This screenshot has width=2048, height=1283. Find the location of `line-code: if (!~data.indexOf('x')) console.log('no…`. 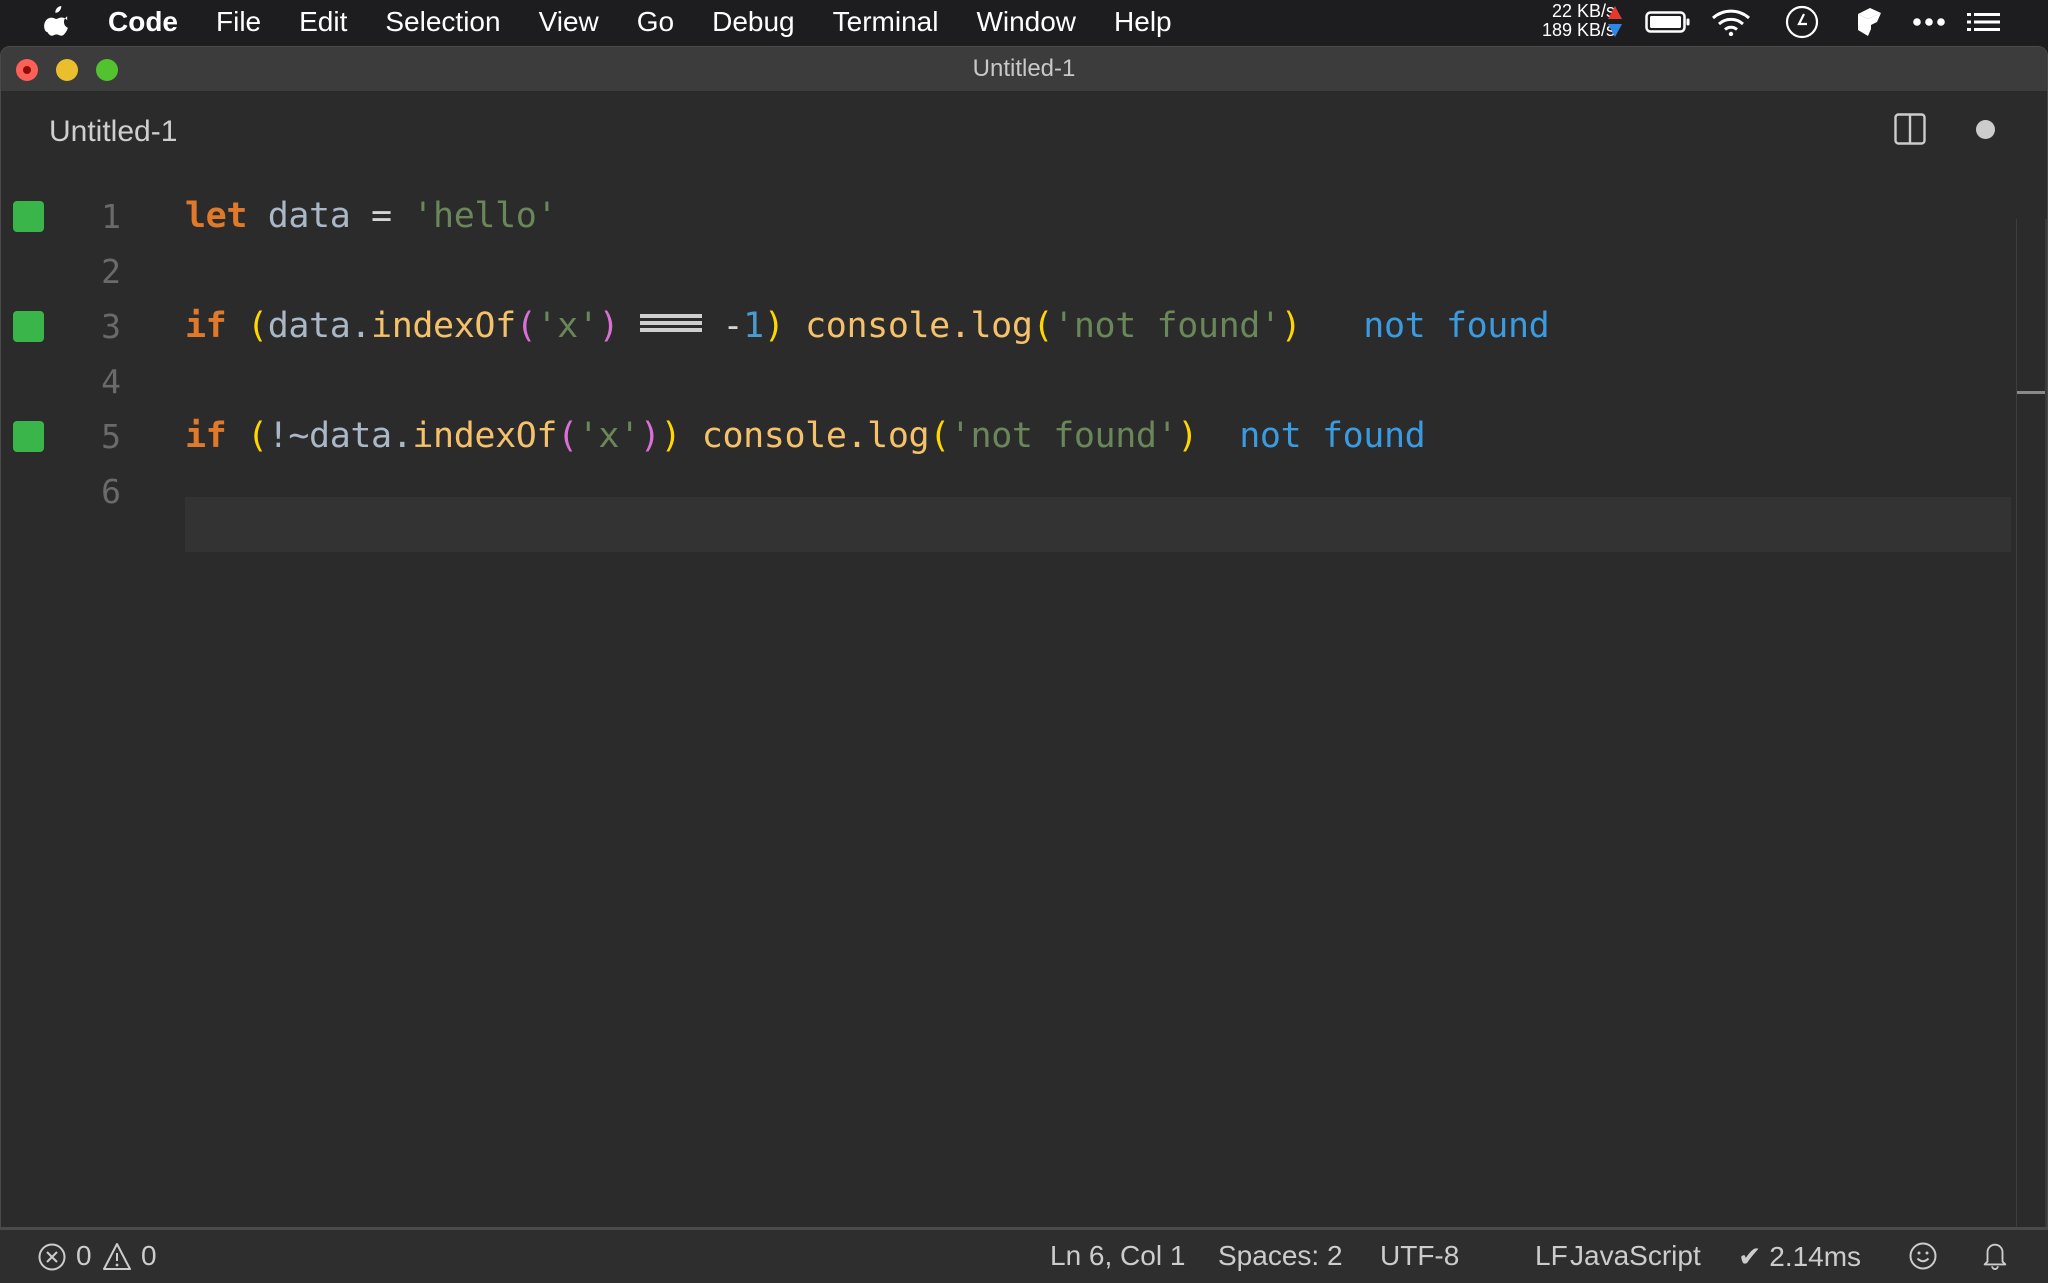

line-code: if (!~data.indexOf('x')) console.log('no… is located at coordinates (805, 436).